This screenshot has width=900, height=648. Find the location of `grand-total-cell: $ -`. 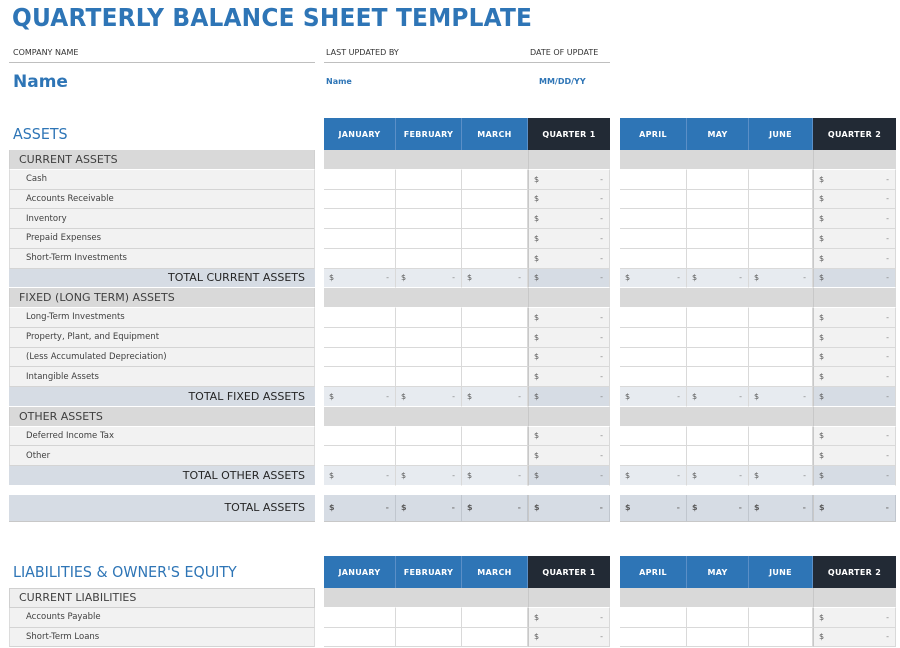

grand-total-cell: $ - is located at coordinates (495, 508).